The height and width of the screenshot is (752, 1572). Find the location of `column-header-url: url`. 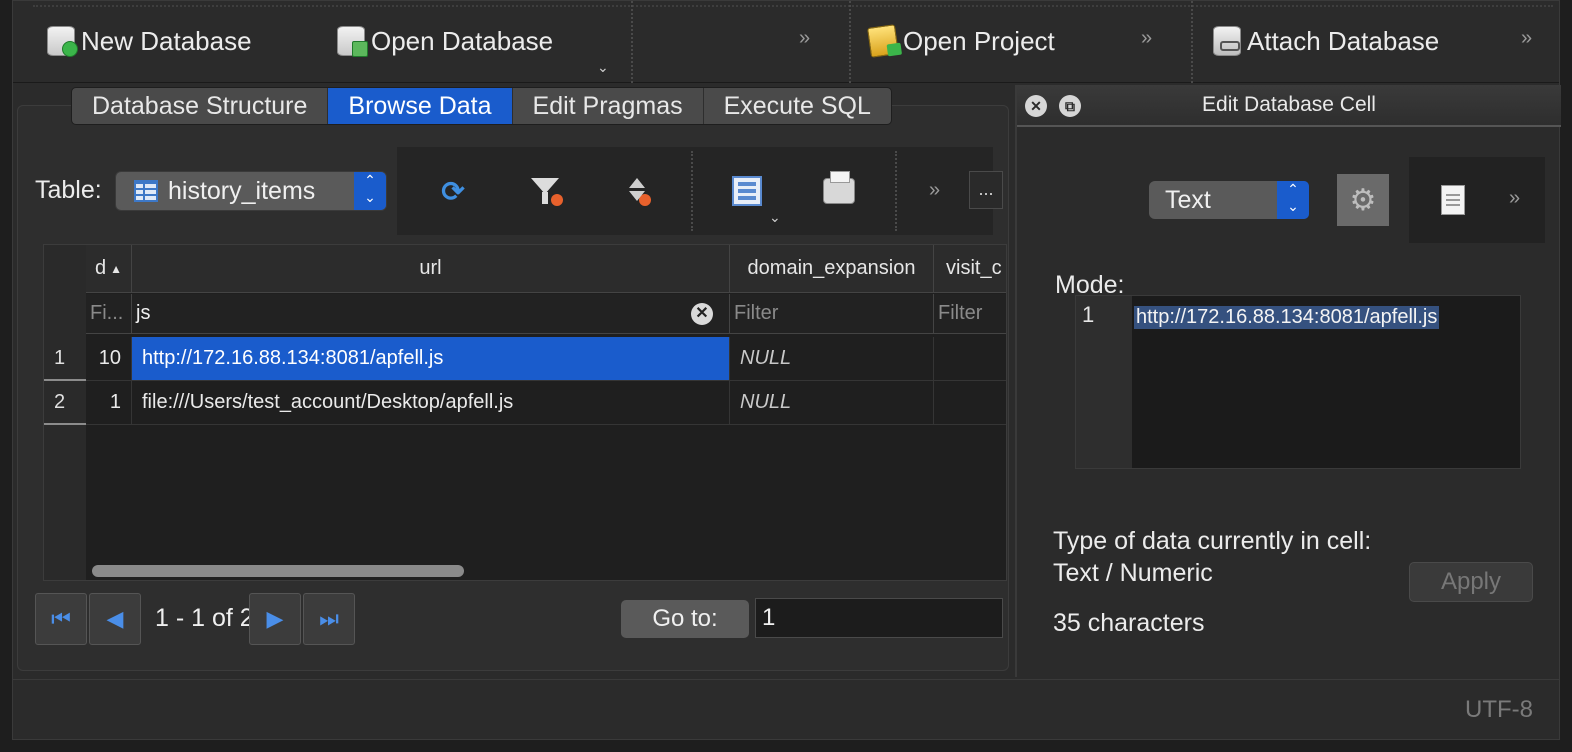

column-header-url: url is located at coordinates (431, 269).